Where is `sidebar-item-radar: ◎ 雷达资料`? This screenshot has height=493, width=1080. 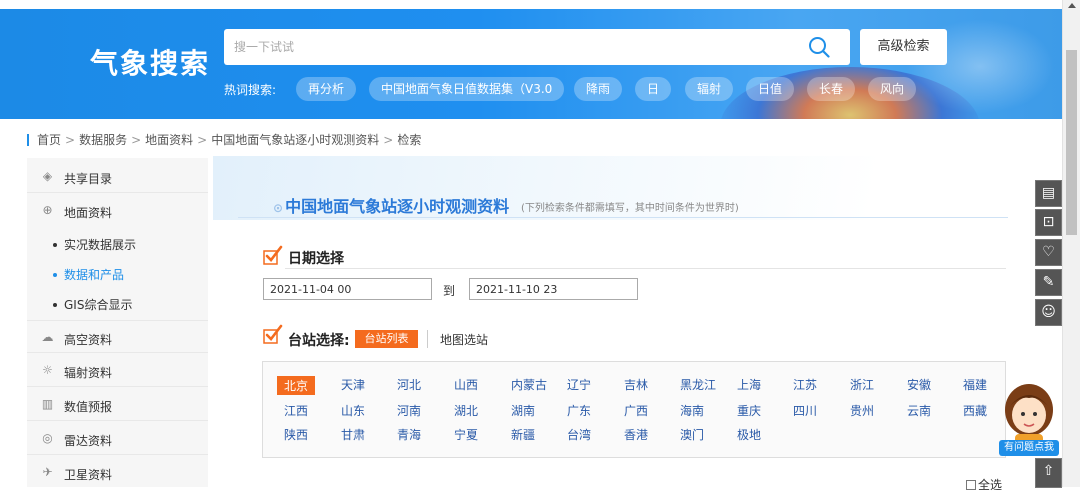
sidebar-item-radar: ◎ 雷达资料 is located at coordinates (117, 438).